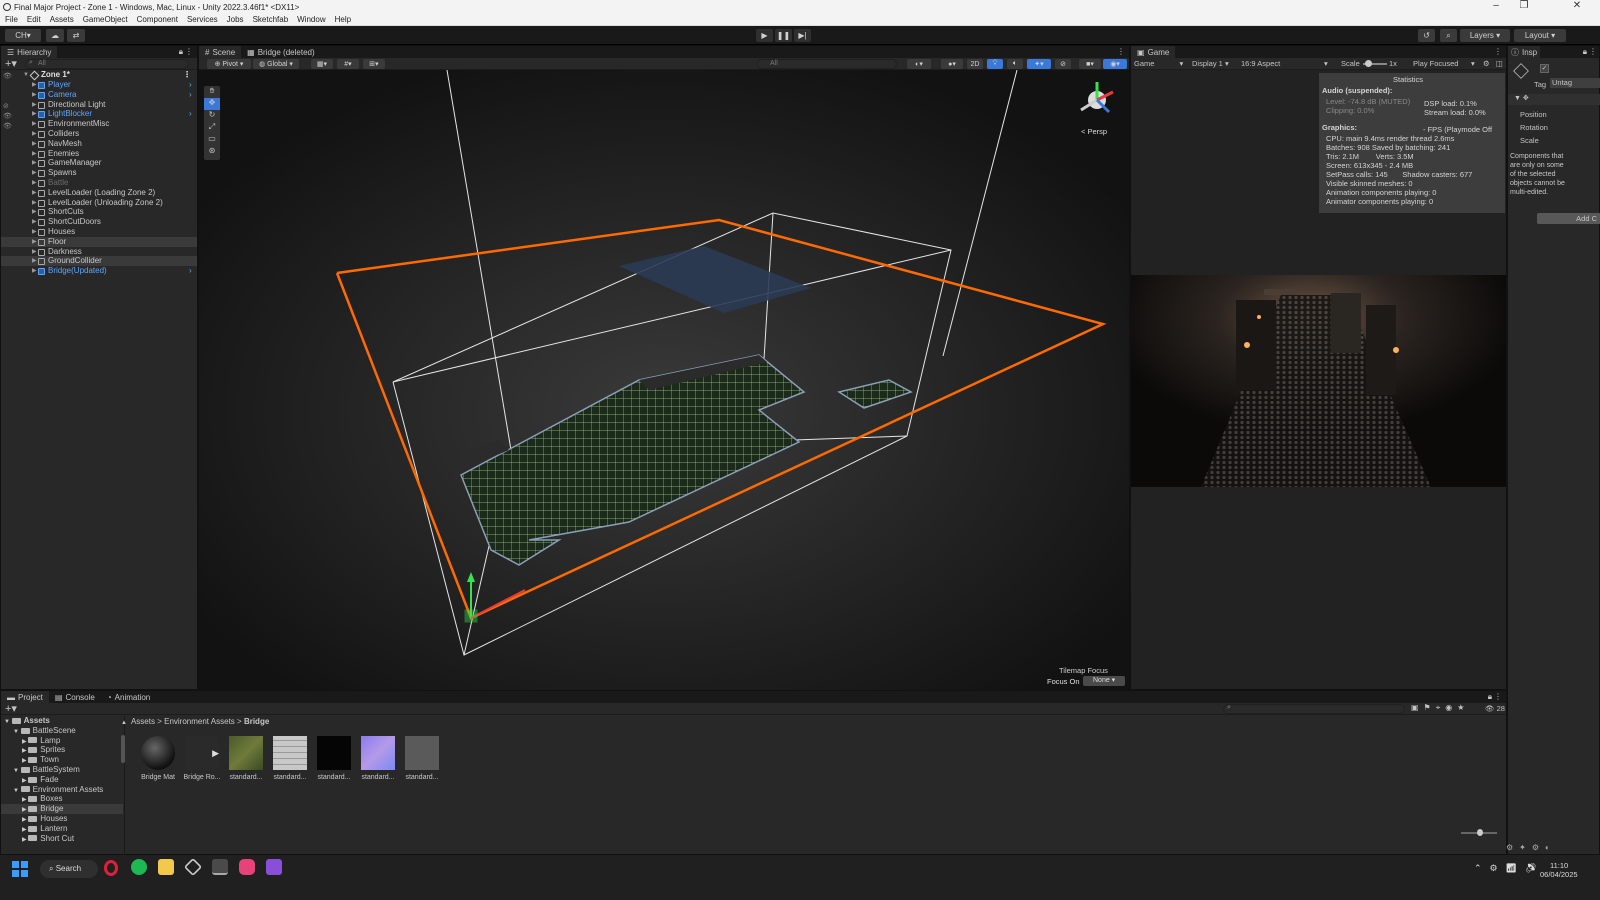 The height and width of the screenshot is (900, 1600). Describe the element at coordinates (99, 124) in the screenshot. I see `hierarchy-item: ▶ EnvironmentMisc` at that location.